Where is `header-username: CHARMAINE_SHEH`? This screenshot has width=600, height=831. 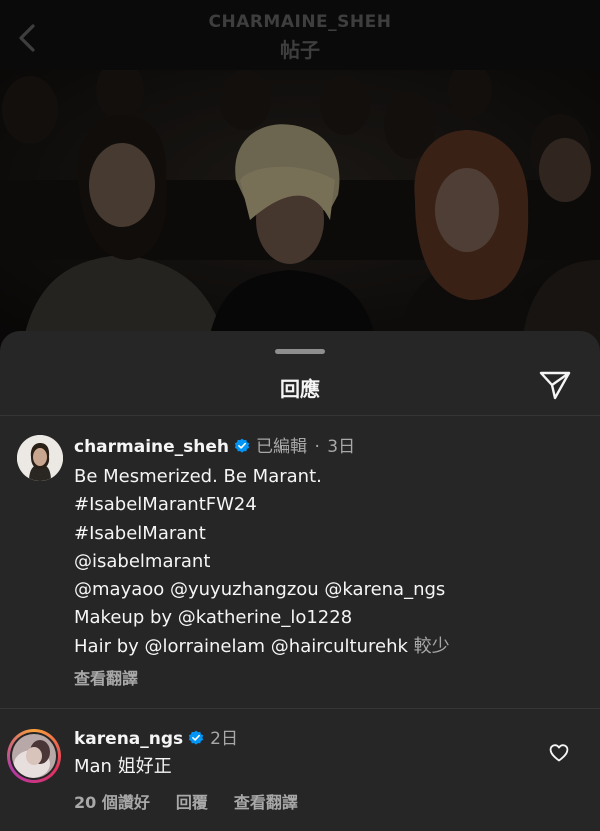
header-username: CHARMAINE_SHEH is located at coordinates (300, 22).